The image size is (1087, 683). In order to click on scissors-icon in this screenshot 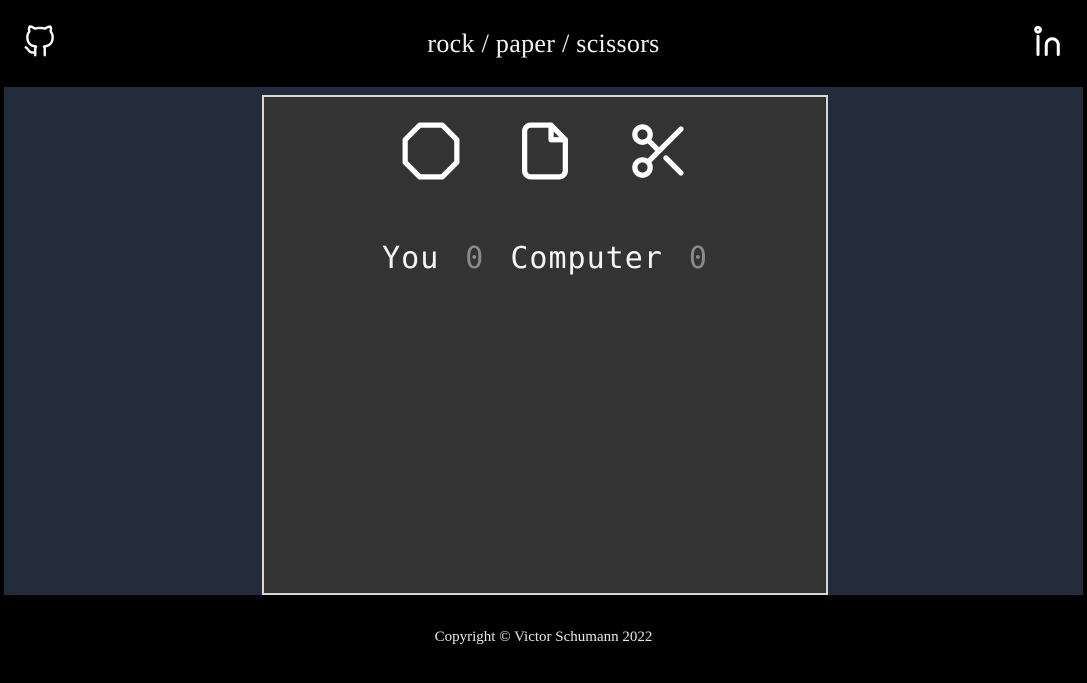, I will do `click(659, 151)`.